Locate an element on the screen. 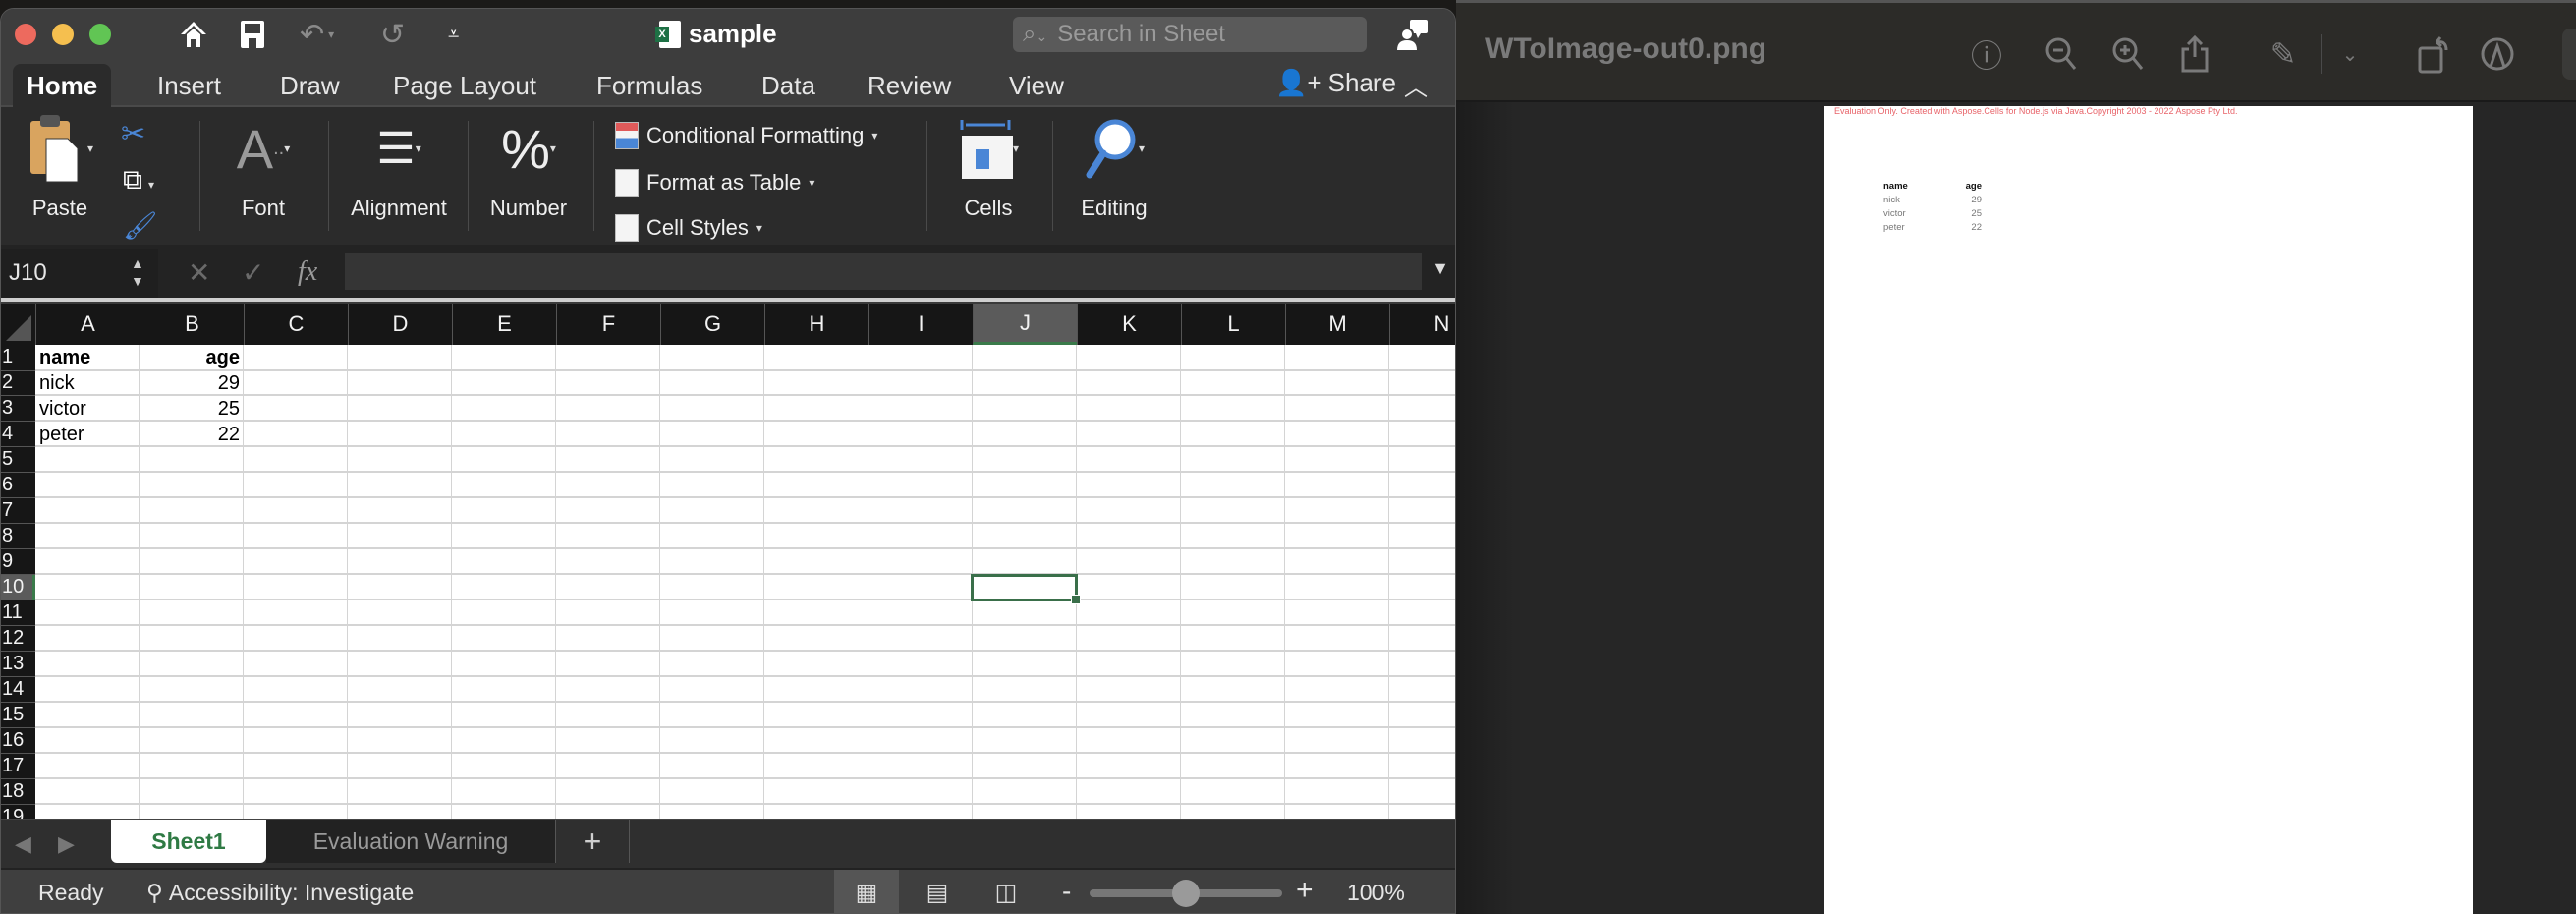 Image resolution: width=2576 pixels, height=914 pixels. cut-icon: ✂ is located at coordinates (133, 134).